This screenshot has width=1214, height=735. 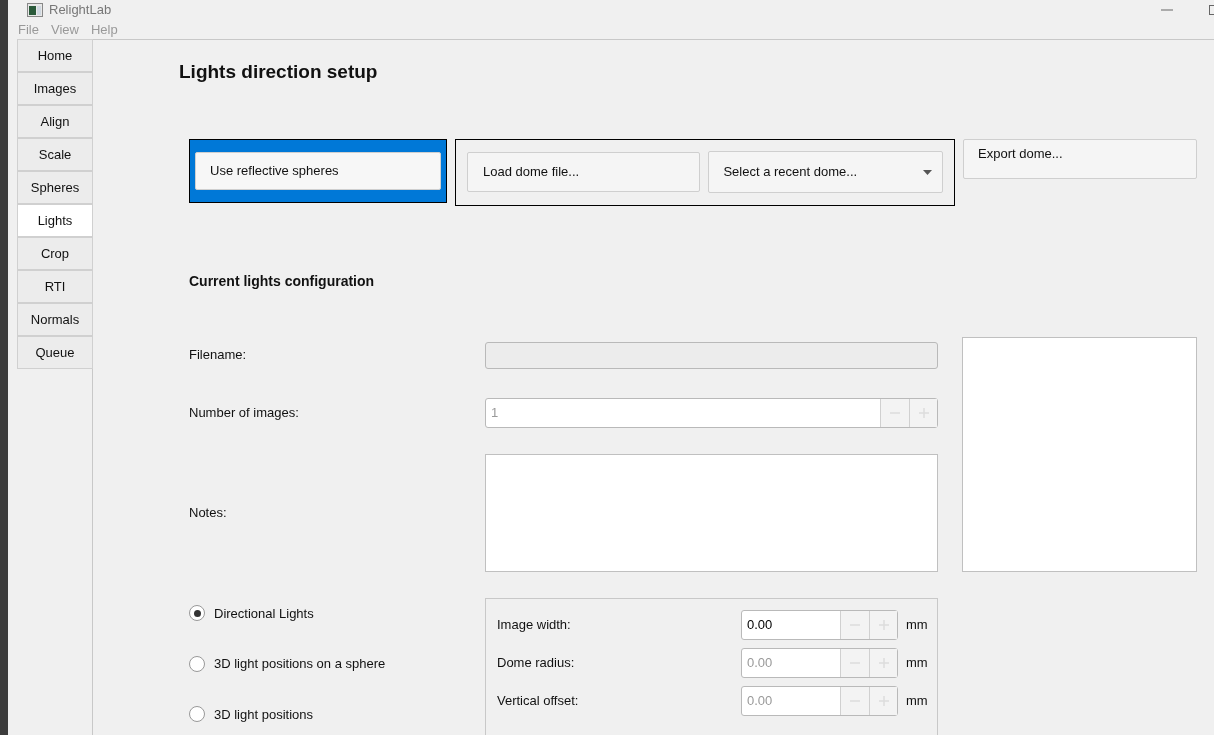 What do you see at coordinates (279, 72) in the screenshot?
I see `page-title: Lights direction setup` at bounding box center [279, 72].